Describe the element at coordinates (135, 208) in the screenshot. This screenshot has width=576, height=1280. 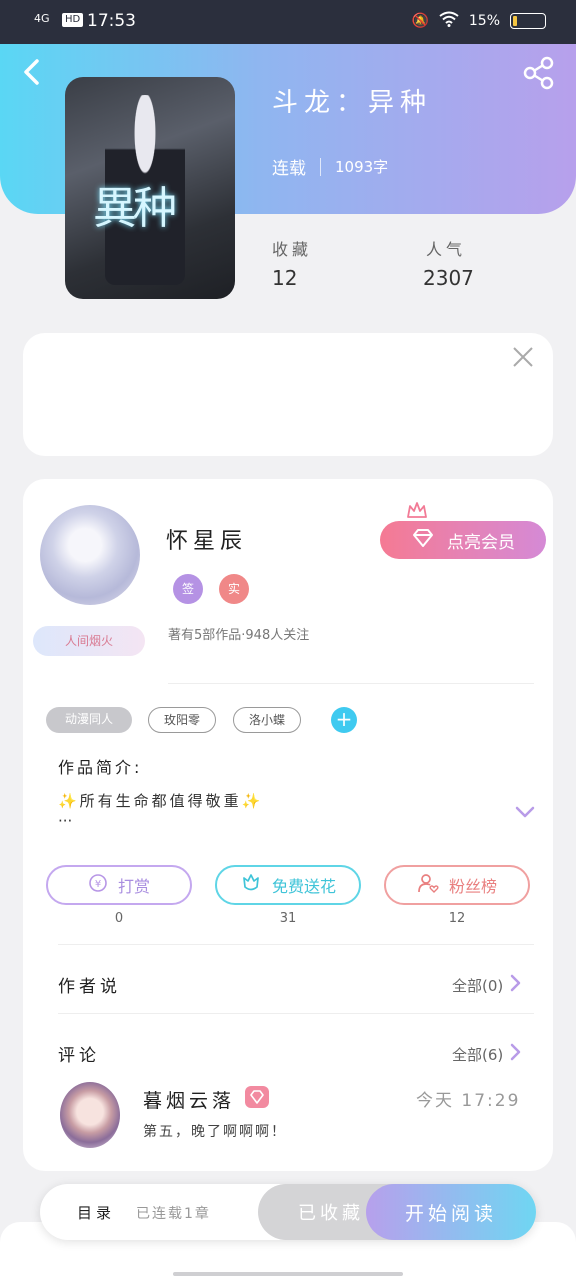
I see `cover-title-art: 異种` at that location.